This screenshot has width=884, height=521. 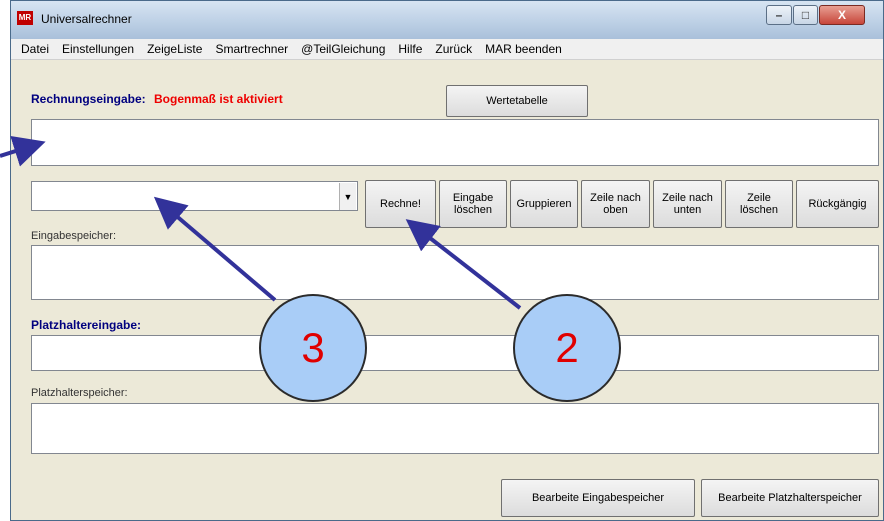 I want to click on arrow-to-input-field, so click(x=23, y=151).